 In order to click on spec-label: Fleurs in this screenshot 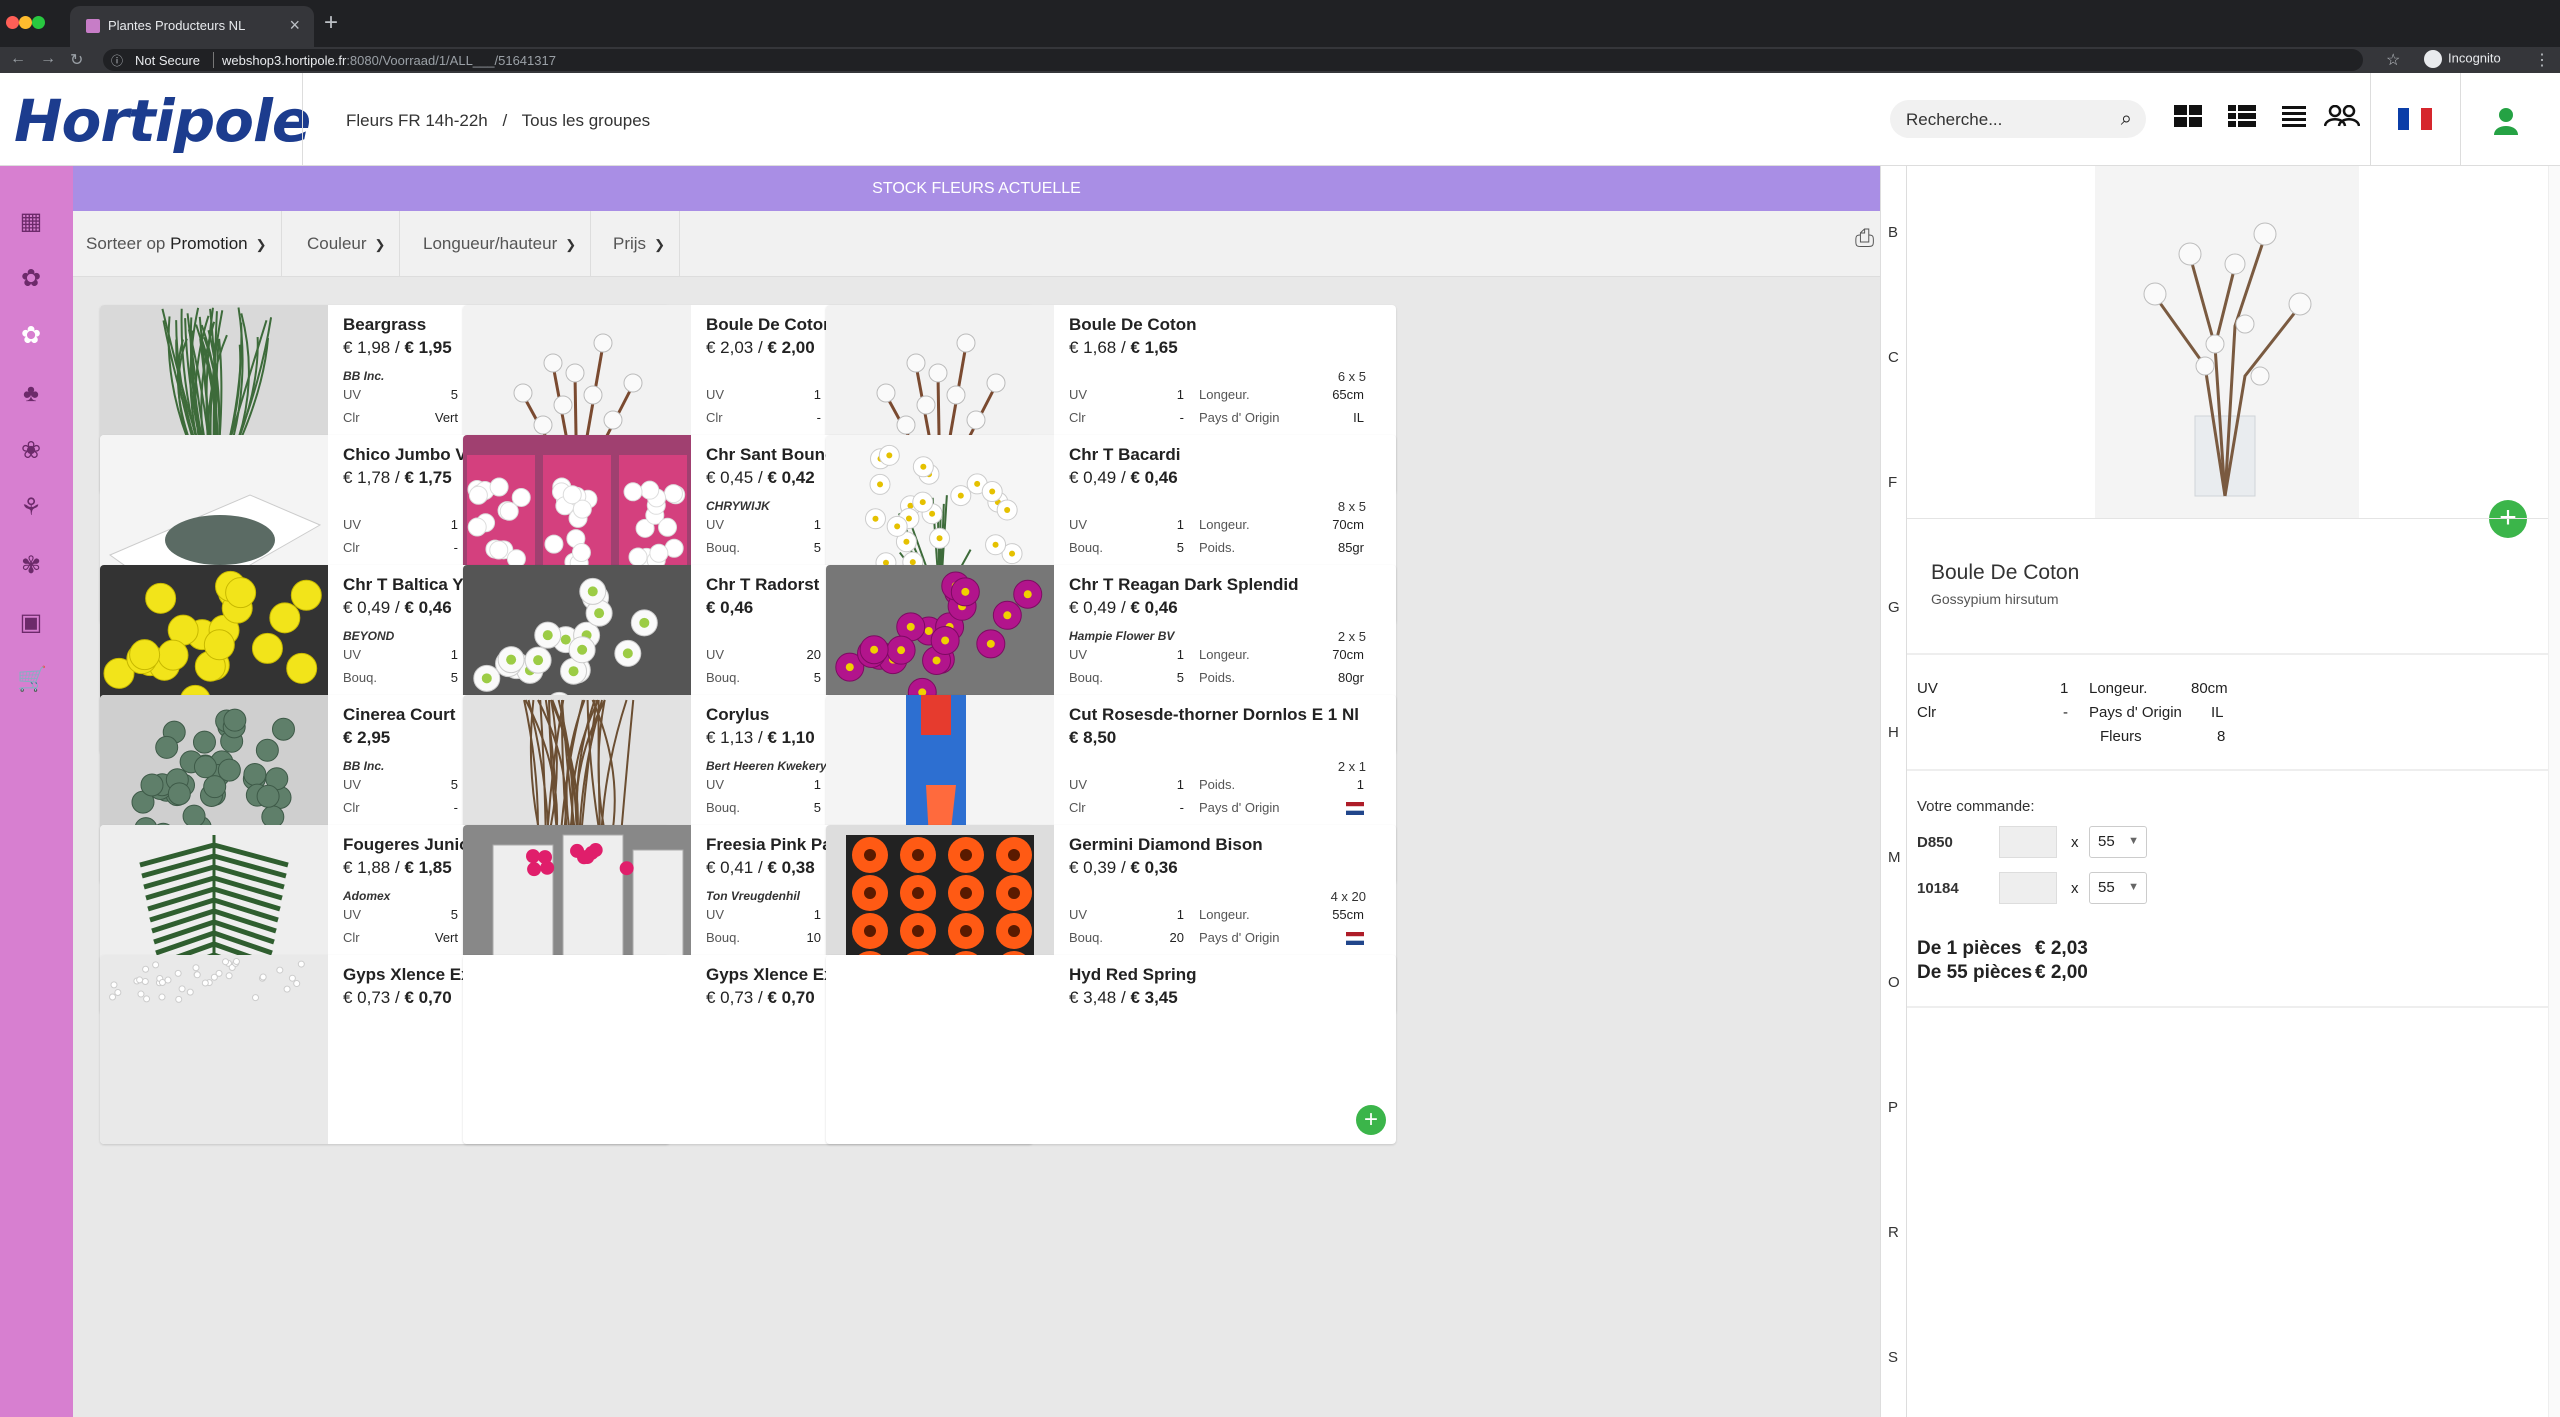, I will do `click(2121, 736)`.